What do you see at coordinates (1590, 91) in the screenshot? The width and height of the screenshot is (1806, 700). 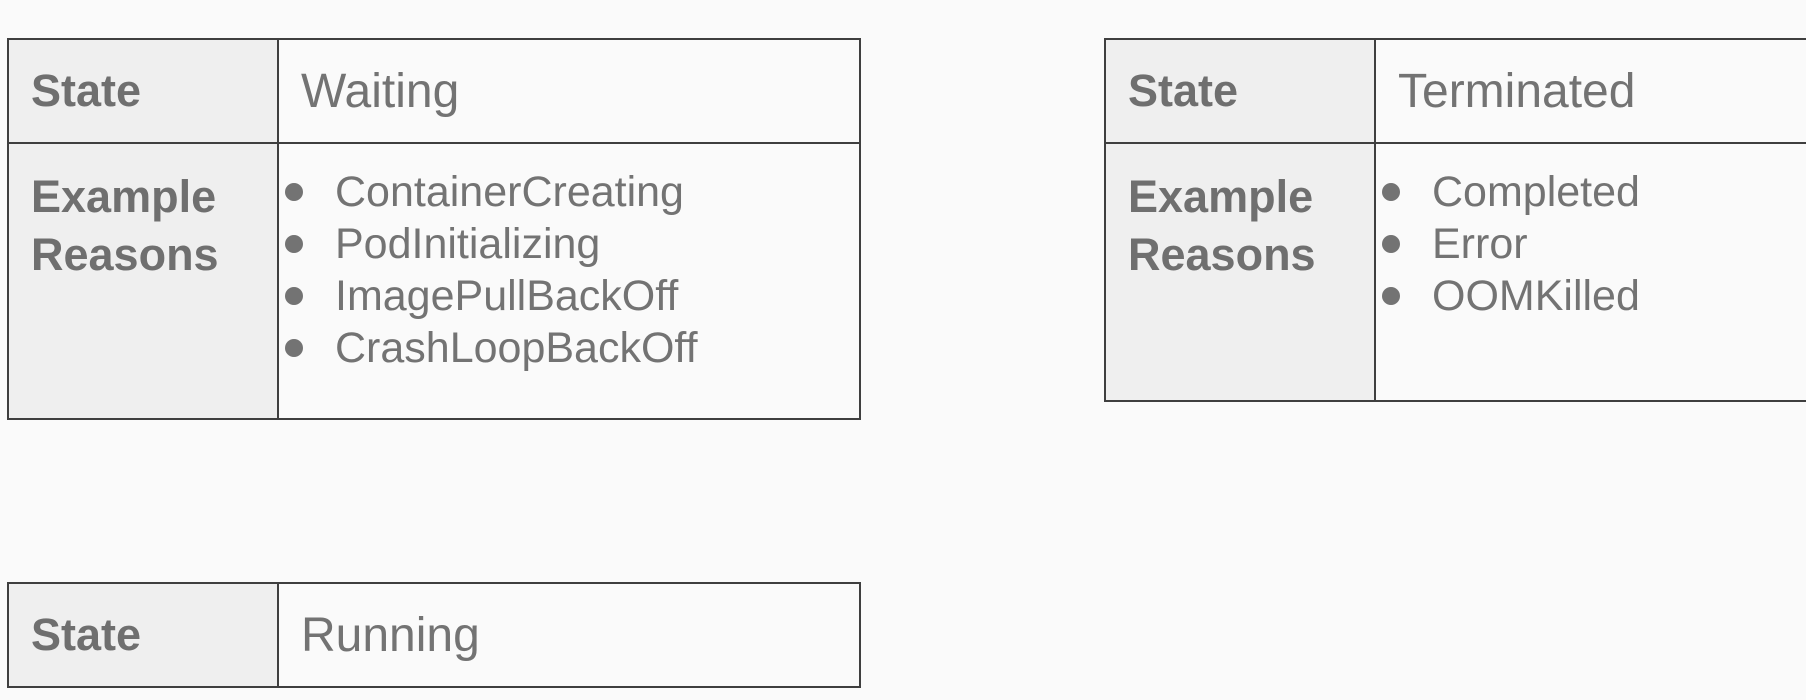 I see `state-value: Terminated` at bounding box center [1590, 91].